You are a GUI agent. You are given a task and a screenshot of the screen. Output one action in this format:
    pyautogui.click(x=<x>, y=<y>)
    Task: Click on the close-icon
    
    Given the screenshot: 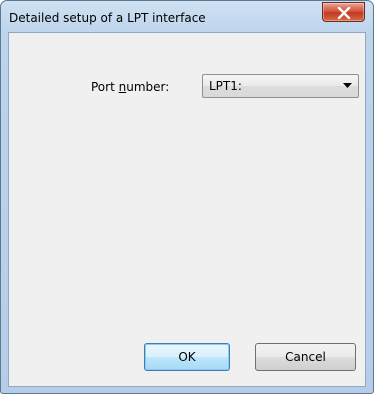 What is the action you would take?
    pyautogui.click(x=344, y=13)
    